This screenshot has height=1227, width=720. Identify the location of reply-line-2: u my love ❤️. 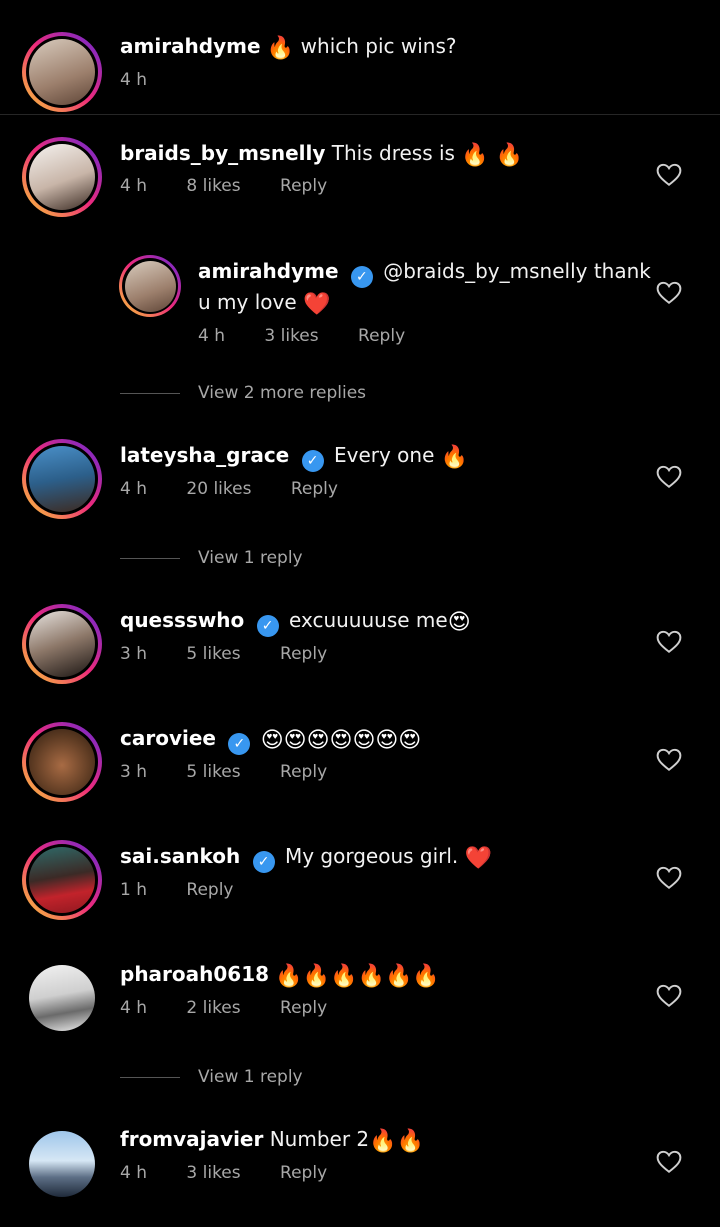
(264, 303).